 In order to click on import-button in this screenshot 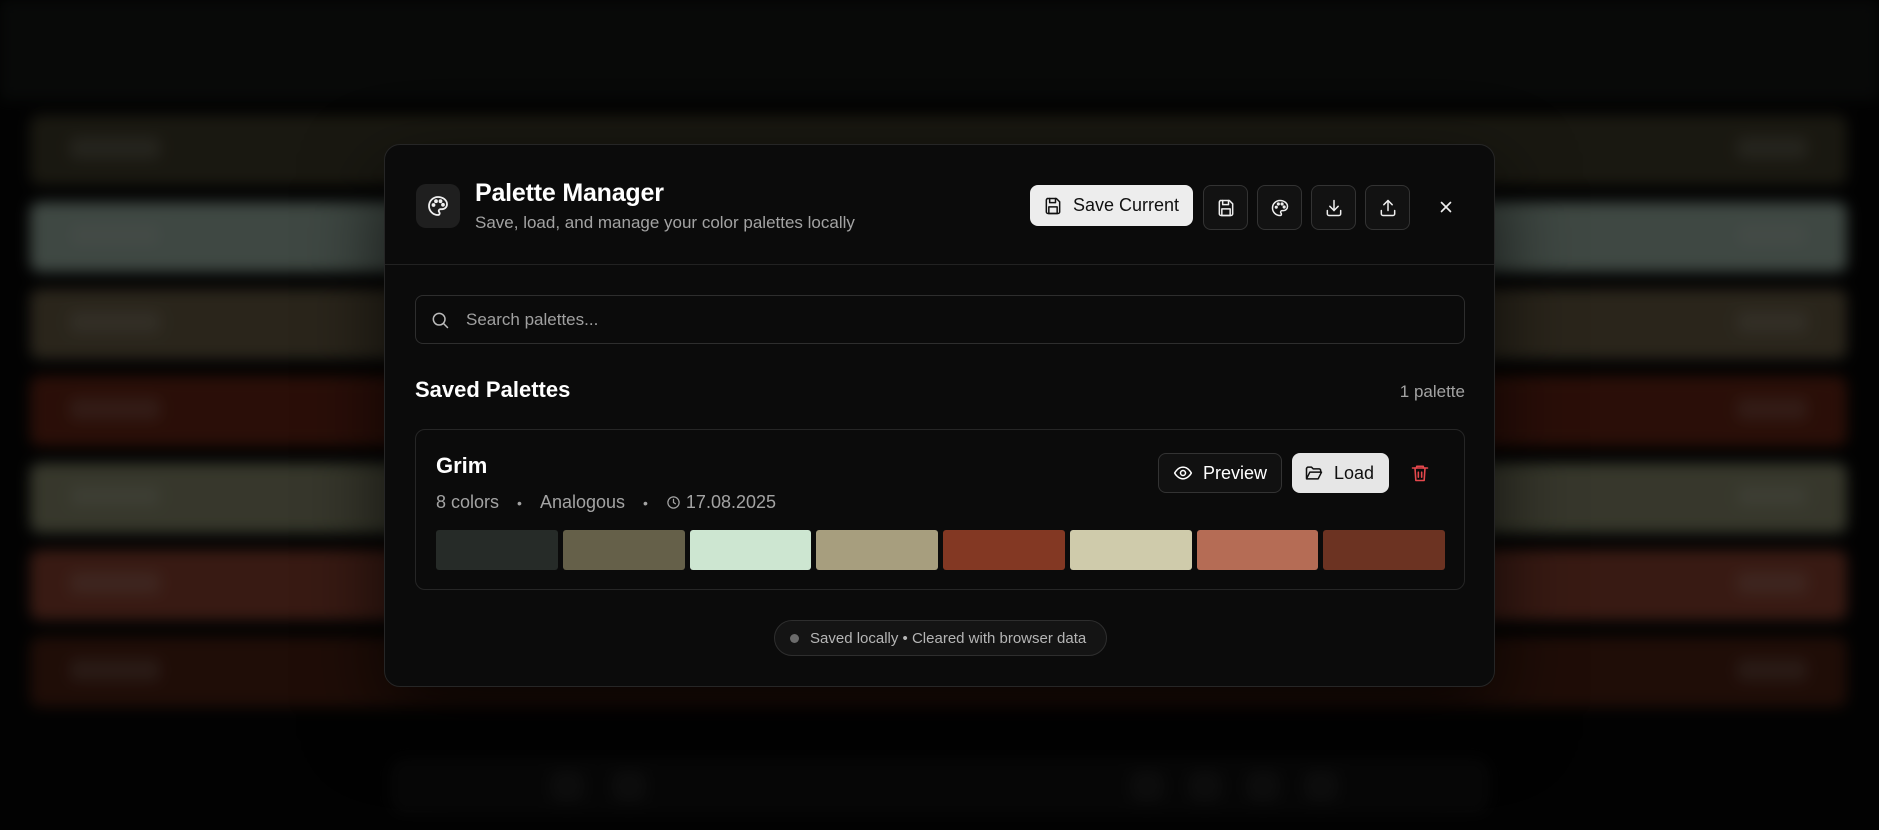, I will do `click(1387, 207)`.